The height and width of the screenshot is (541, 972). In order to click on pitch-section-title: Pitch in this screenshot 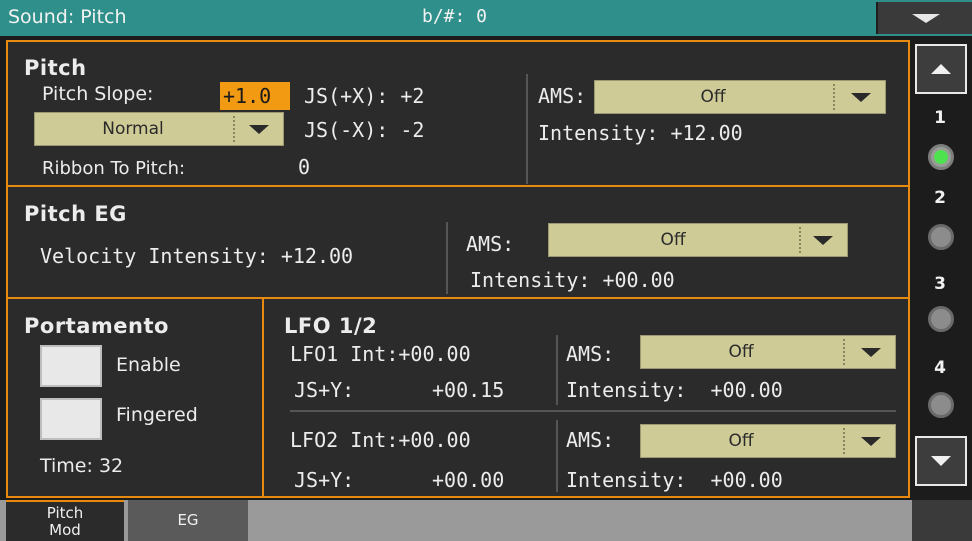, I will do `click(55, 68)`.